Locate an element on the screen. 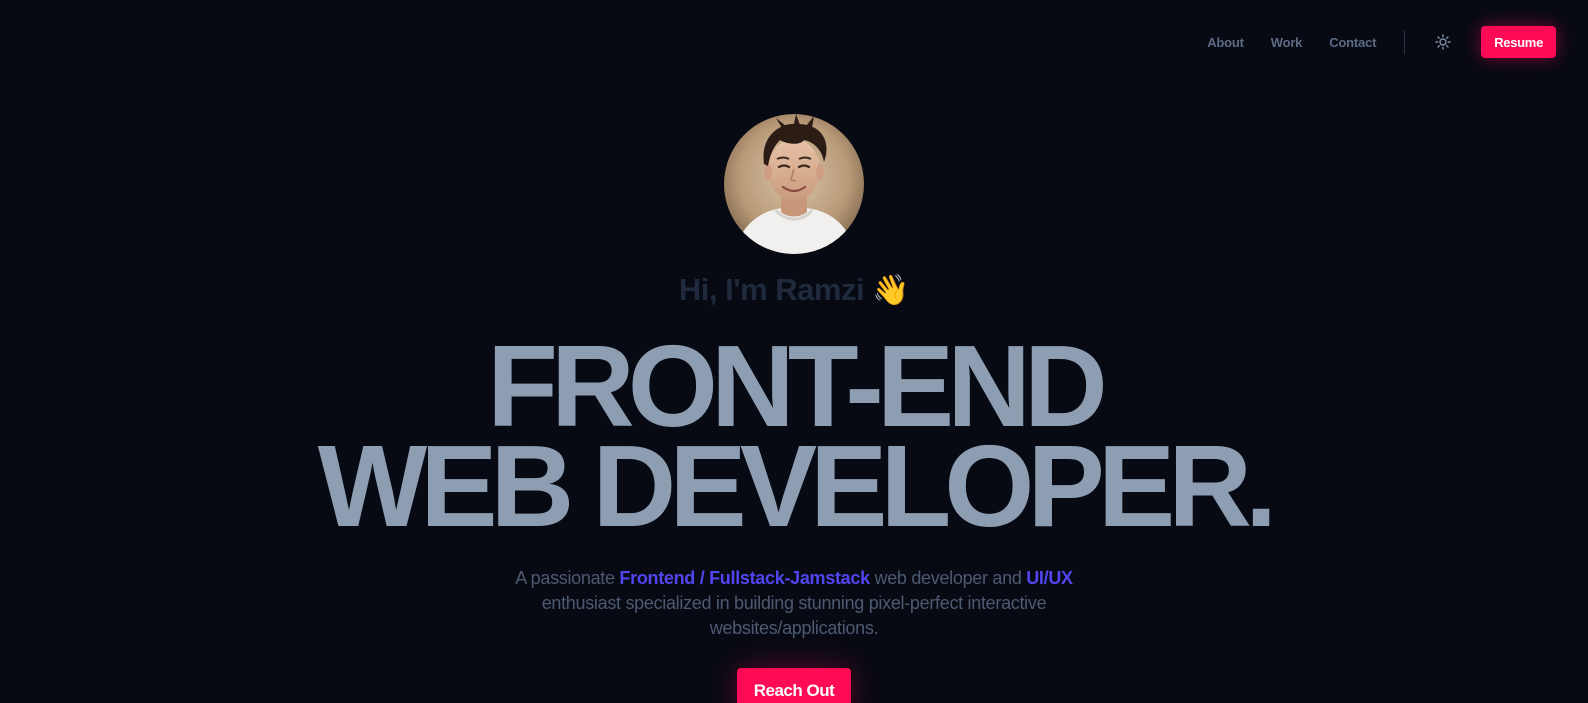 The image size is (1588, 703). intro-highlight-frontend: Frontend / Fullstack-Jamstack is located at coordinates (744, 578).